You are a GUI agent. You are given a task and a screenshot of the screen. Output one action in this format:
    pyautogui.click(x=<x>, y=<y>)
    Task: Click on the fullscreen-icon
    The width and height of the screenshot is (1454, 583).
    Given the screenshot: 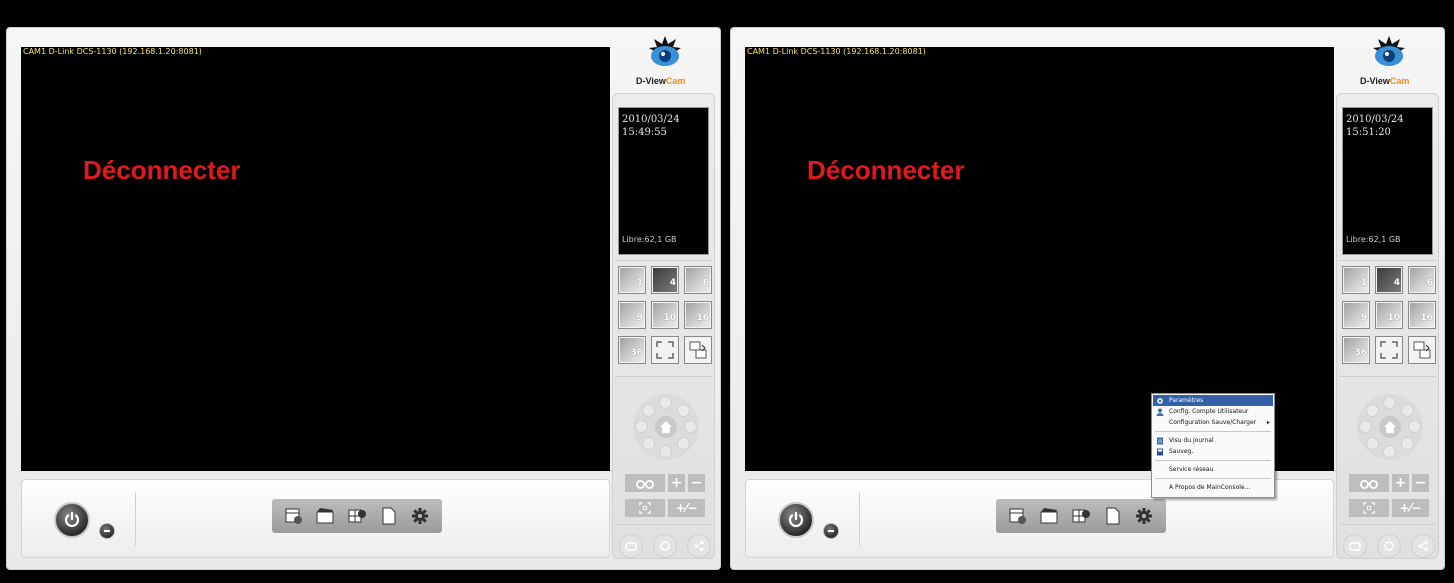 What is the action you would take?
    pyautogui.click(x=665, y=350)
    